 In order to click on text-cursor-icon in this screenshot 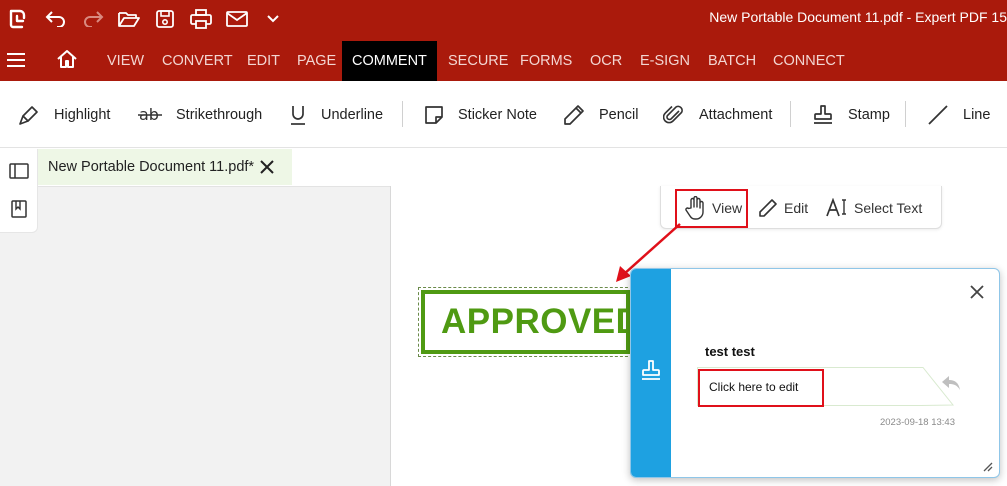, I will do `click(836, 206)`.